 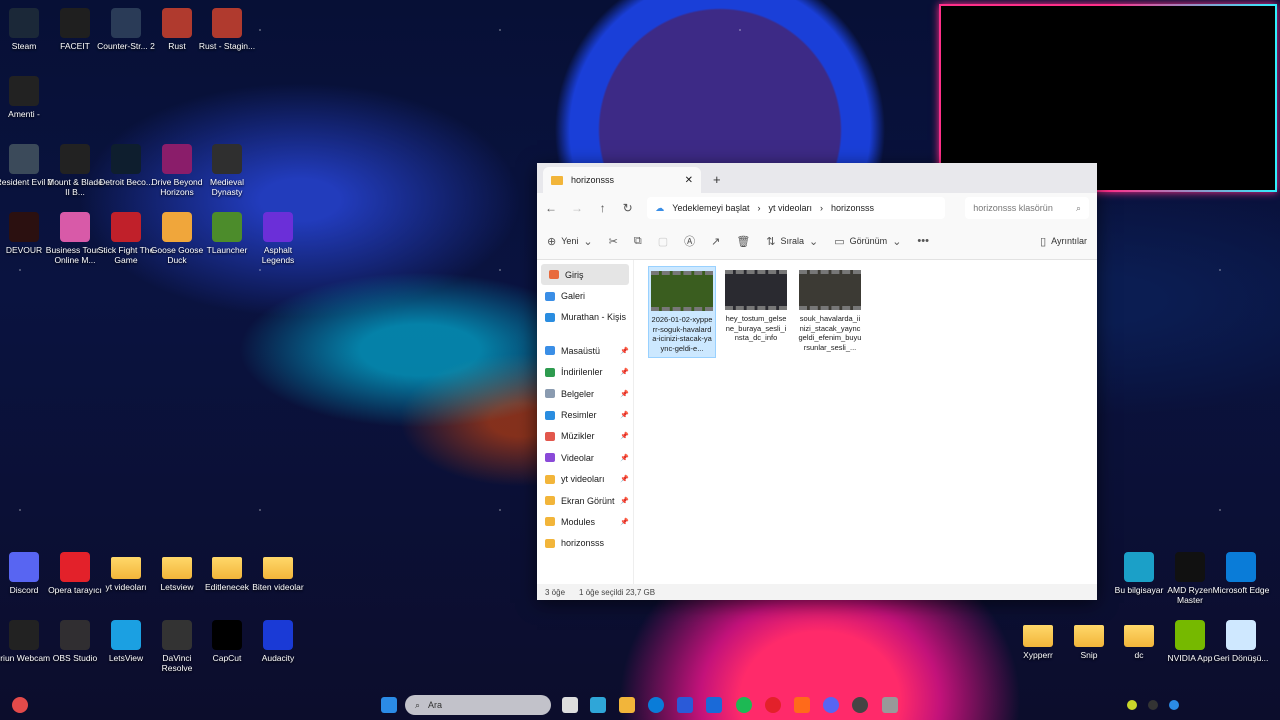 I want to click on taskbar-search: ⌕ Ara, so click(x=478, y=705).